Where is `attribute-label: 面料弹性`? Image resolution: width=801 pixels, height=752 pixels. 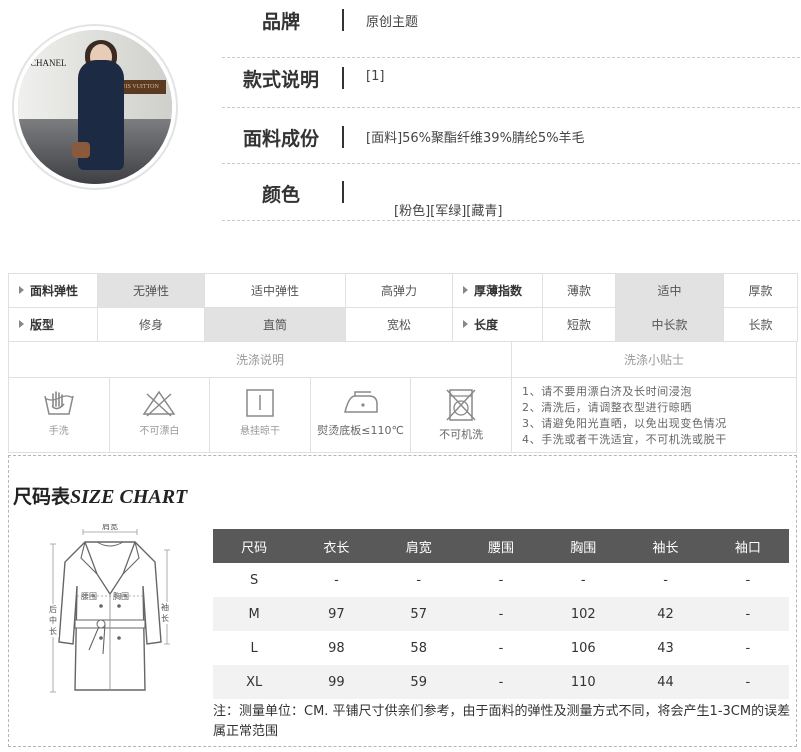
attribute-label: 面料弹性 is located at coordinates (54, 291).